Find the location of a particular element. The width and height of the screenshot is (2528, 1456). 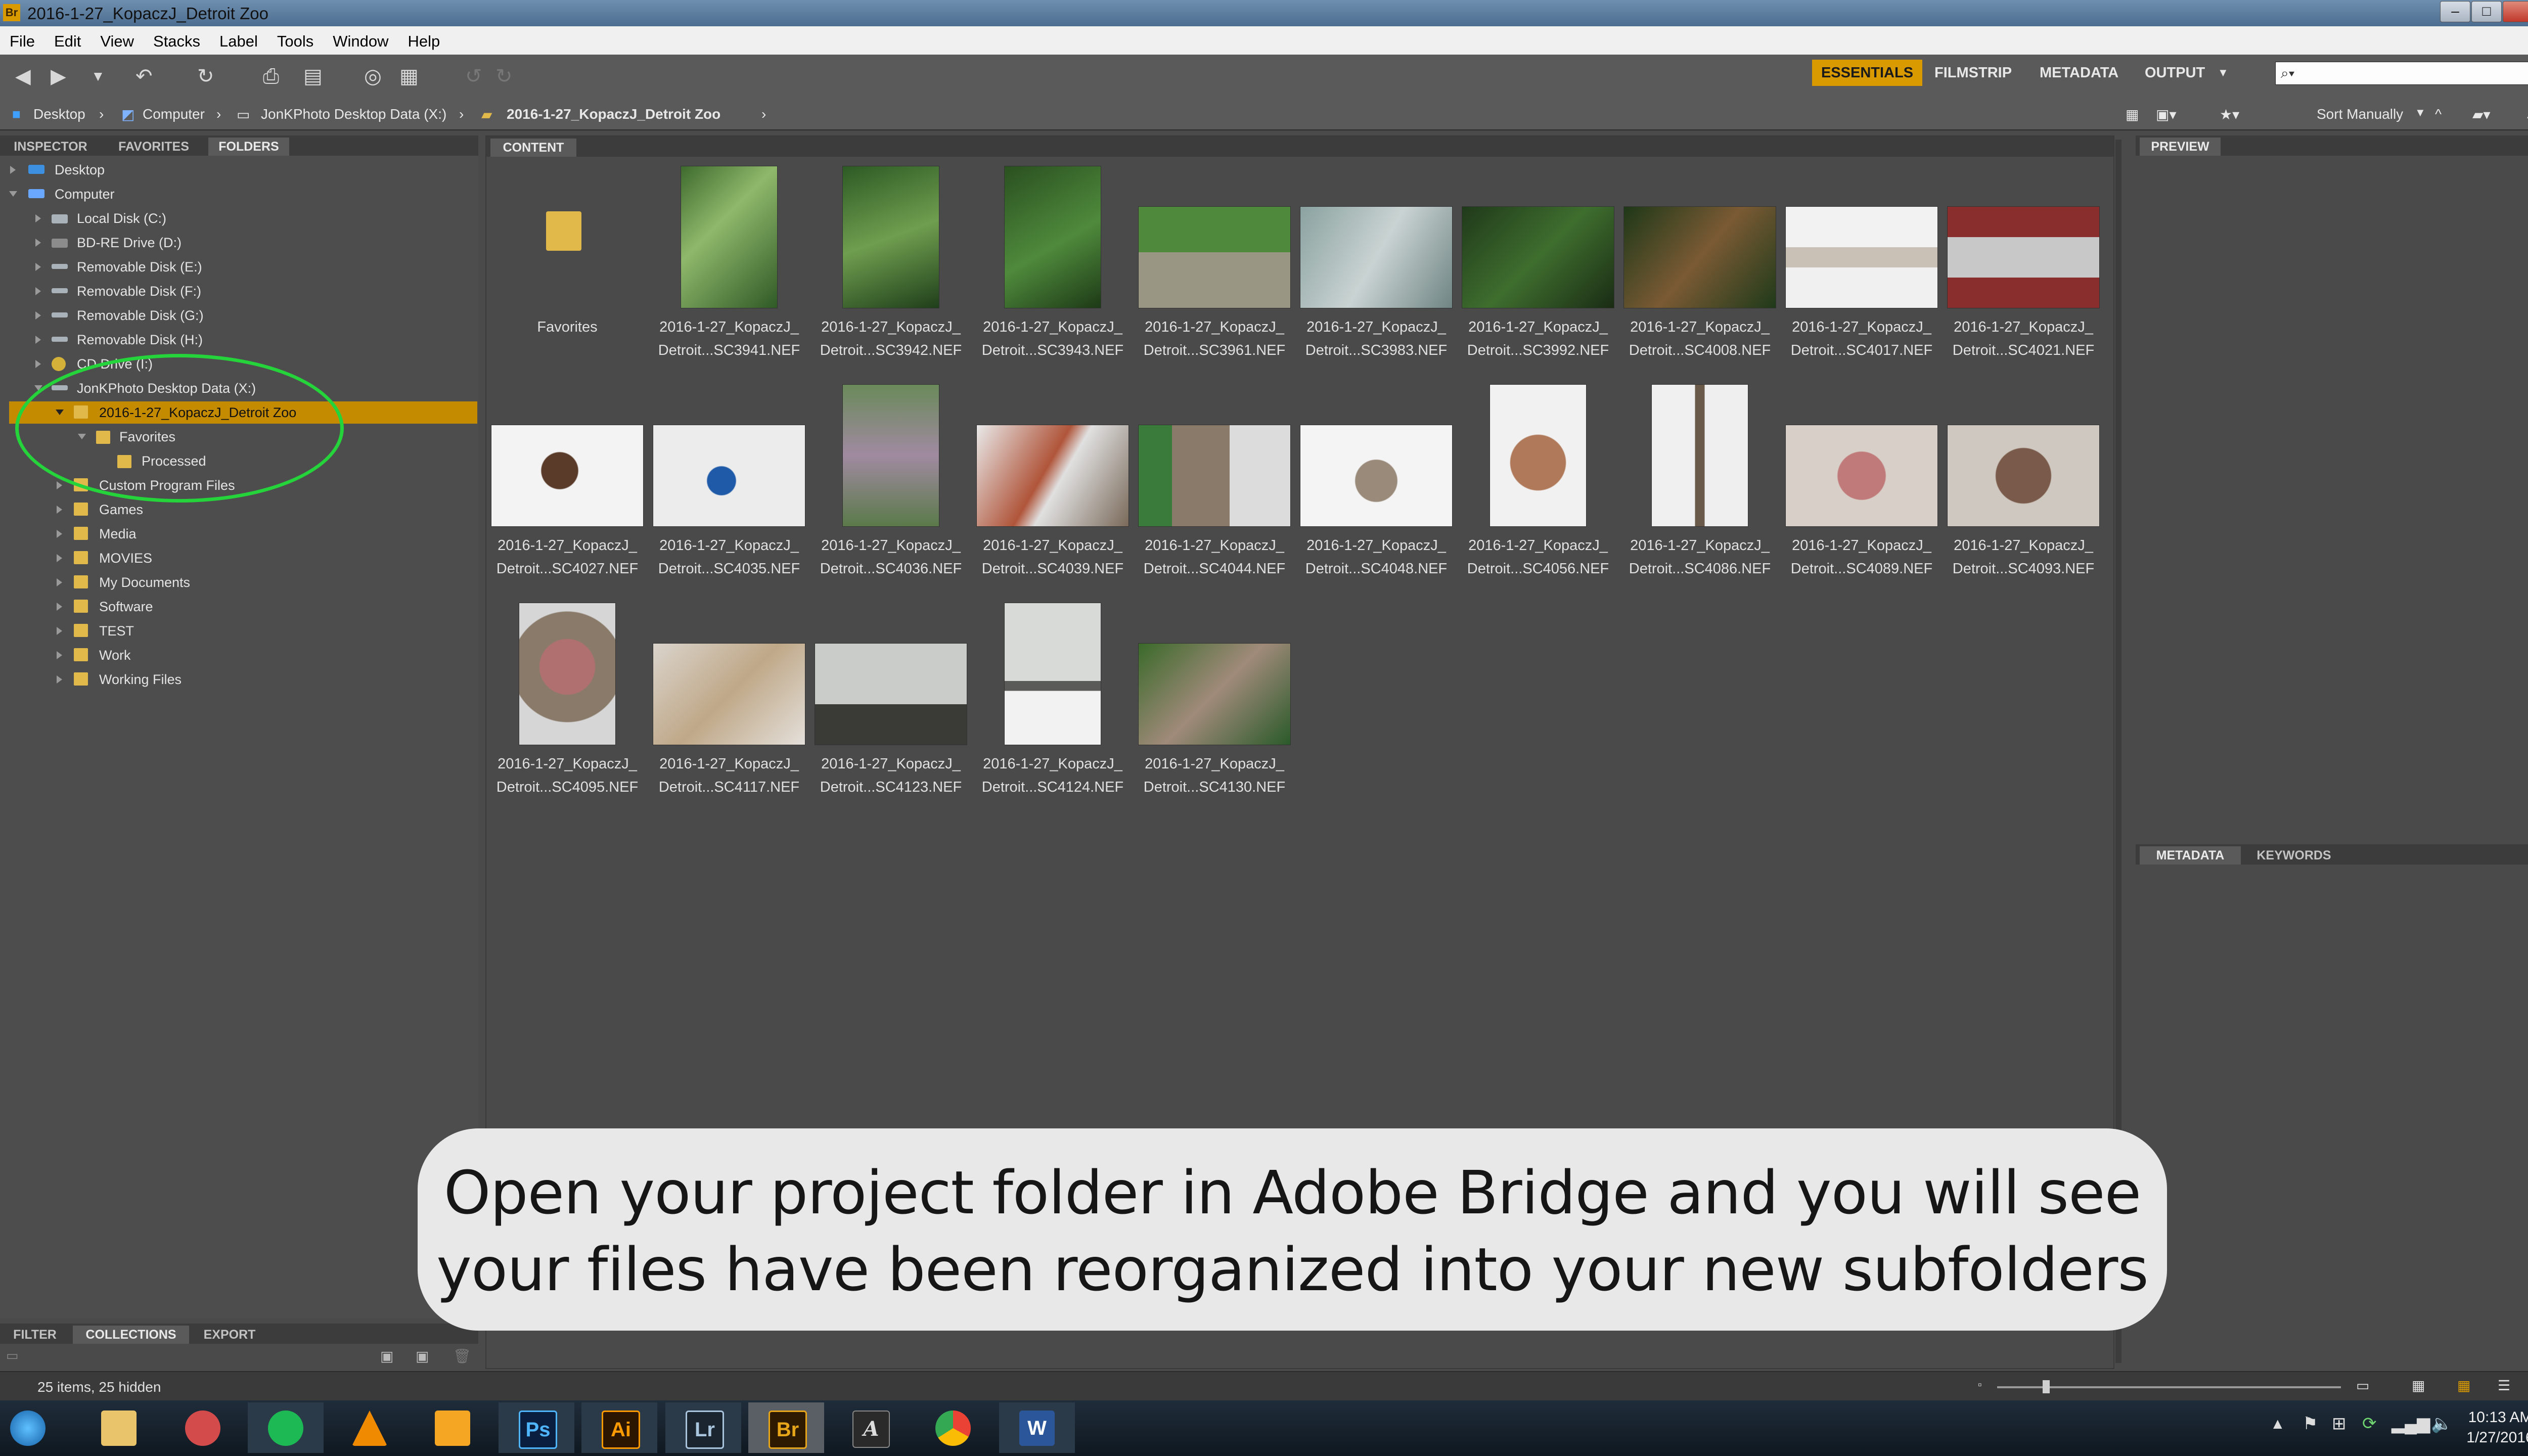

star-filter-icon: ★▾ is located at coordinates (2230, 114).